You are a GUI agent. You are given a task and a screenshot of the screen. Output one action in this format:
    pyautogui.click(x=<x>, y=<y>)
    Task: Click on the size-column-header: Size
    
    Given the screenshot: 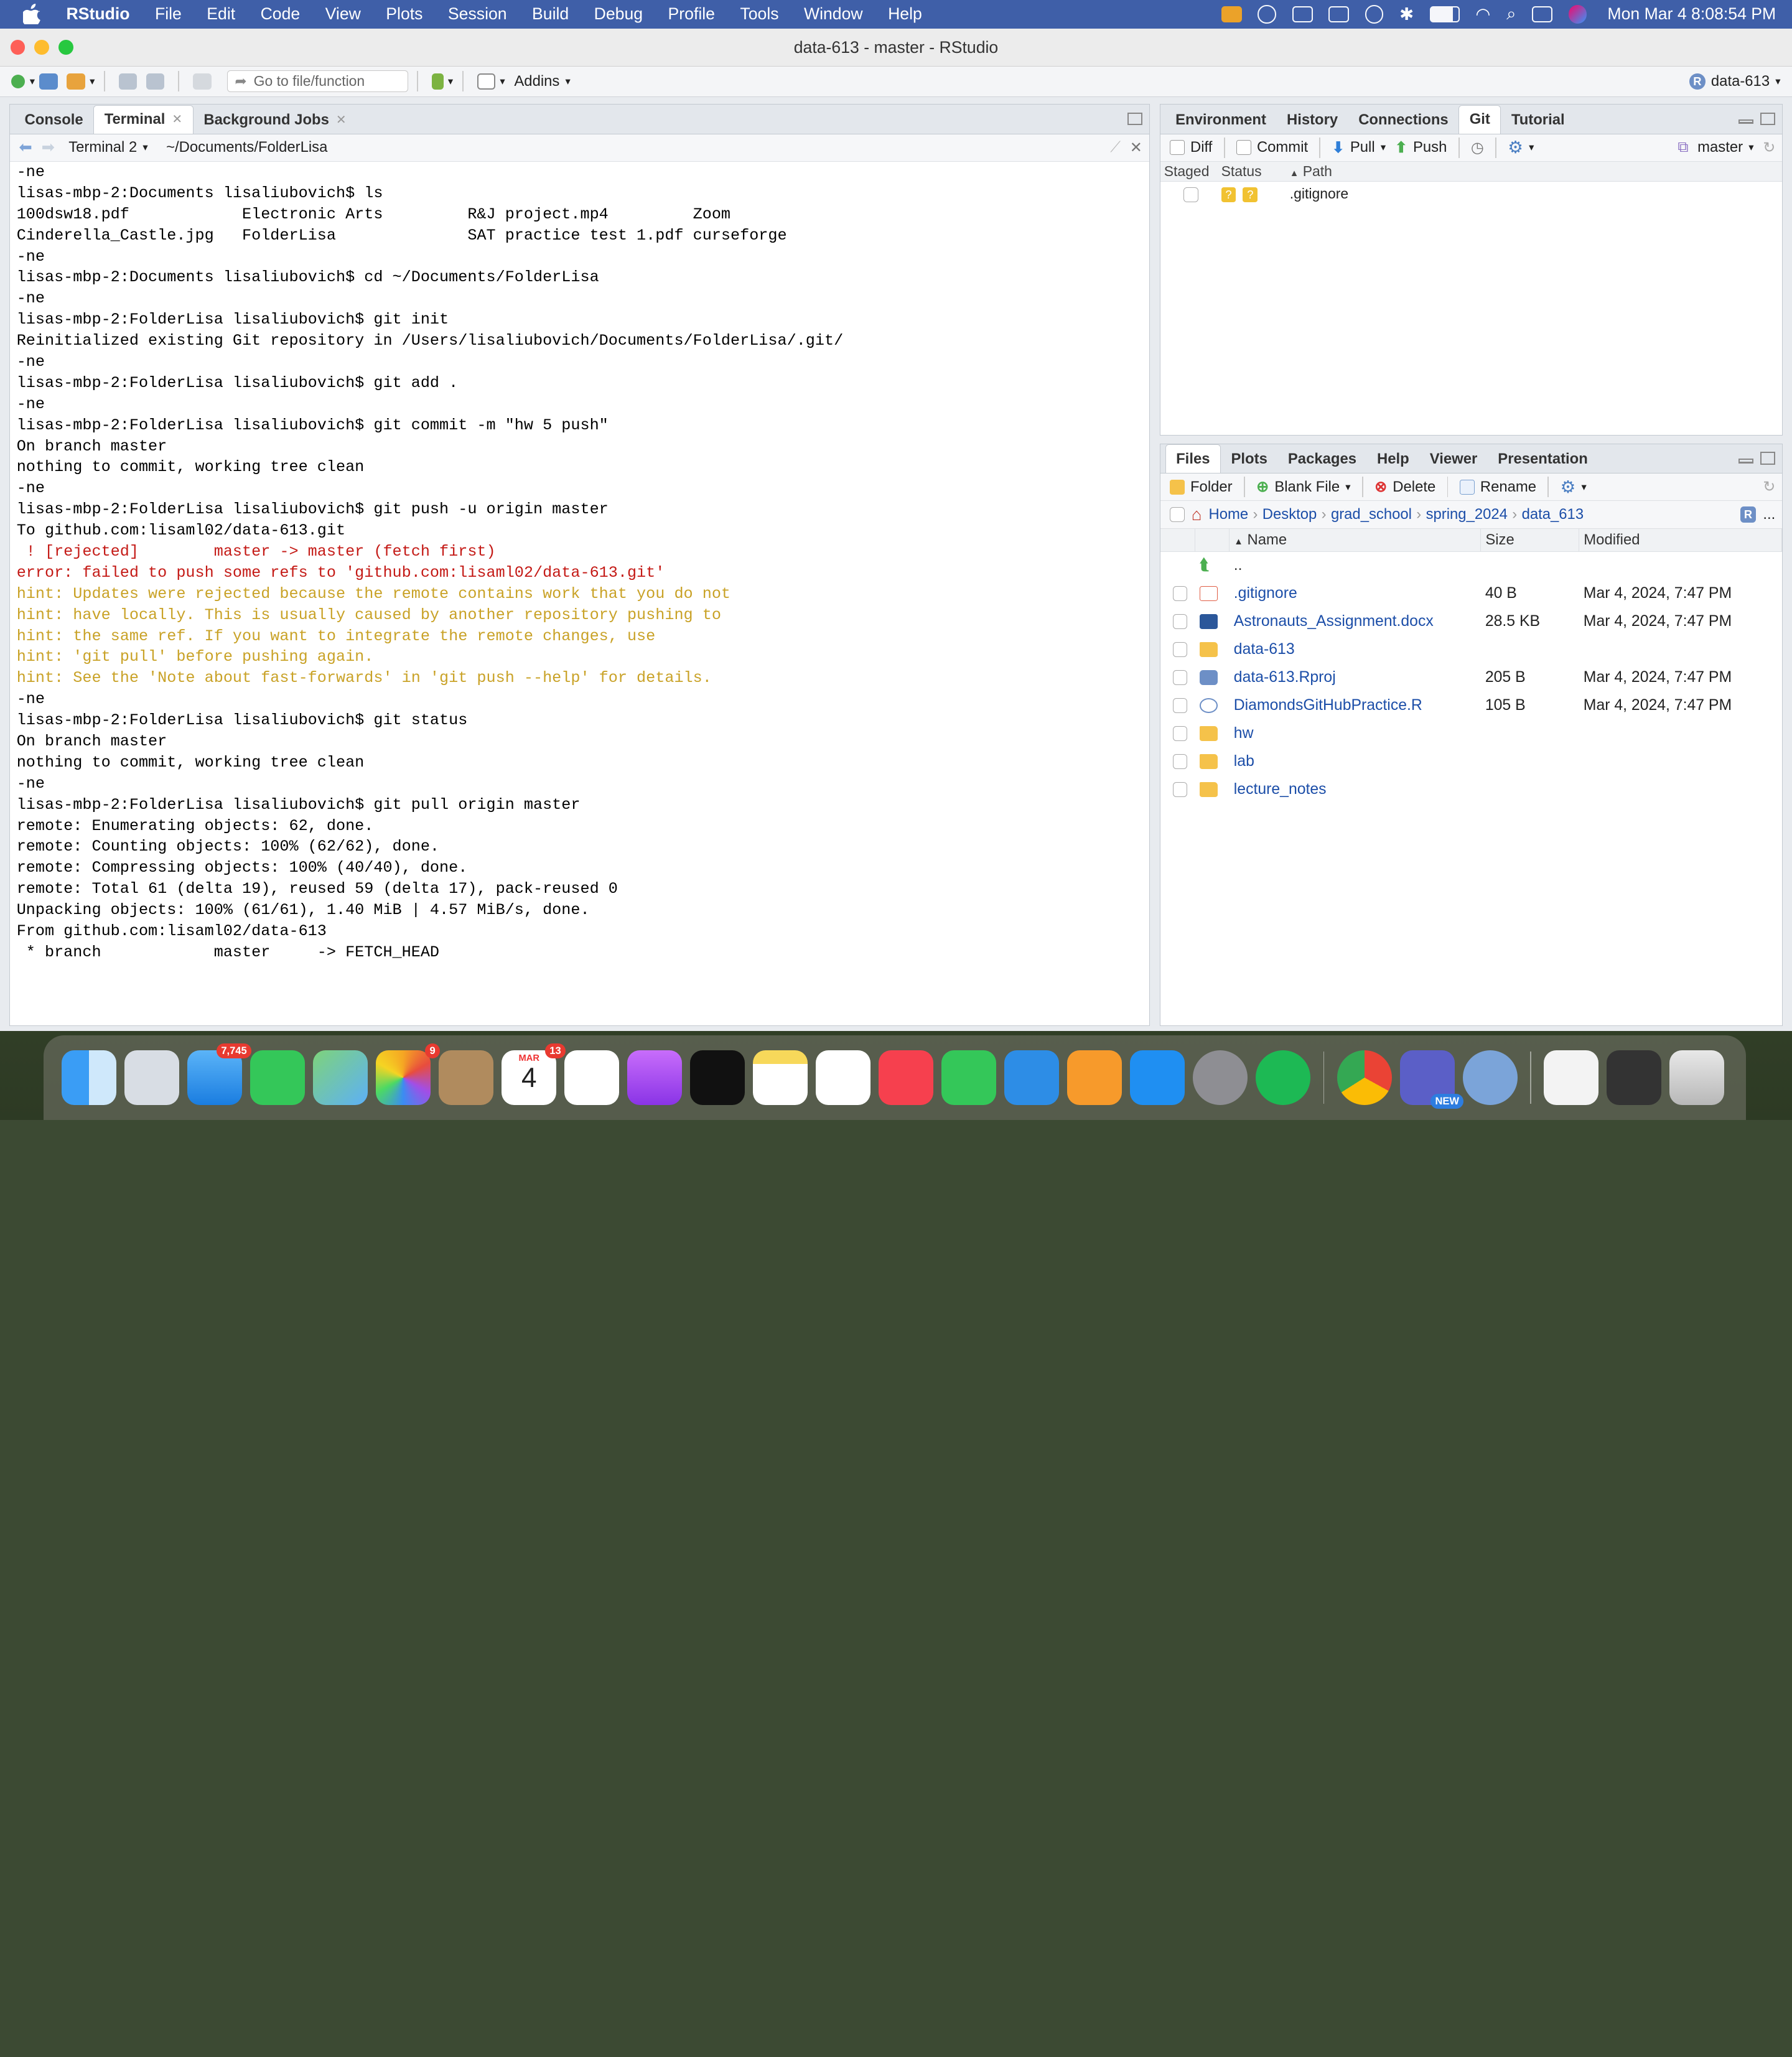 What is the action you would take?
    pyautogui.click(x=1529, y=540)
    